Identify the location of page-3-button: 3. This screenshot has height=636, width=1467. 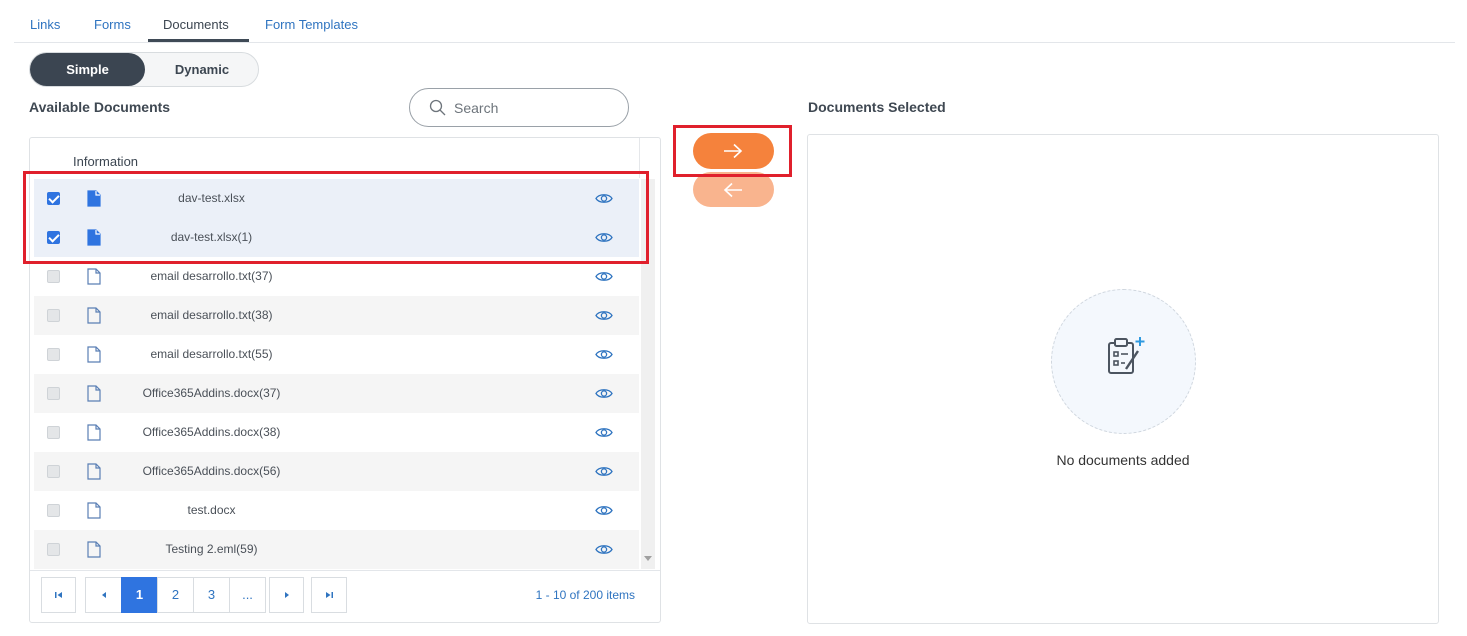
(211, 595).